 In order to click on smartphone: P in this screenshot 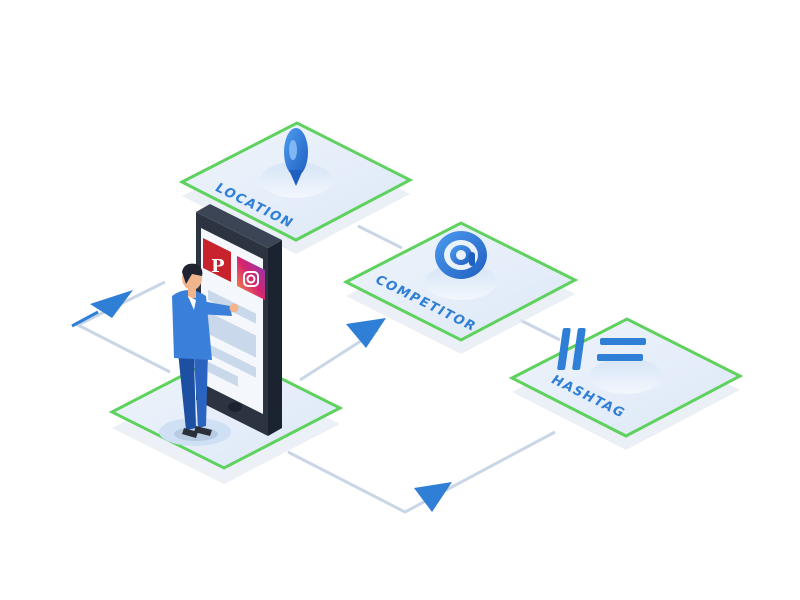, I will do `click(239, 320)`.